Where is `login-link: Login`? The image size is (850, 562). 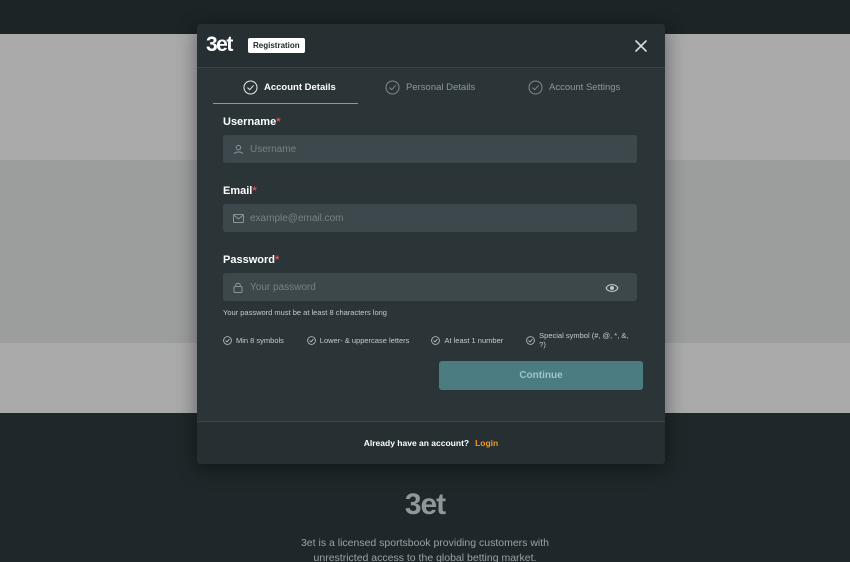 login-link: Login is located at coordinates (486, 443).